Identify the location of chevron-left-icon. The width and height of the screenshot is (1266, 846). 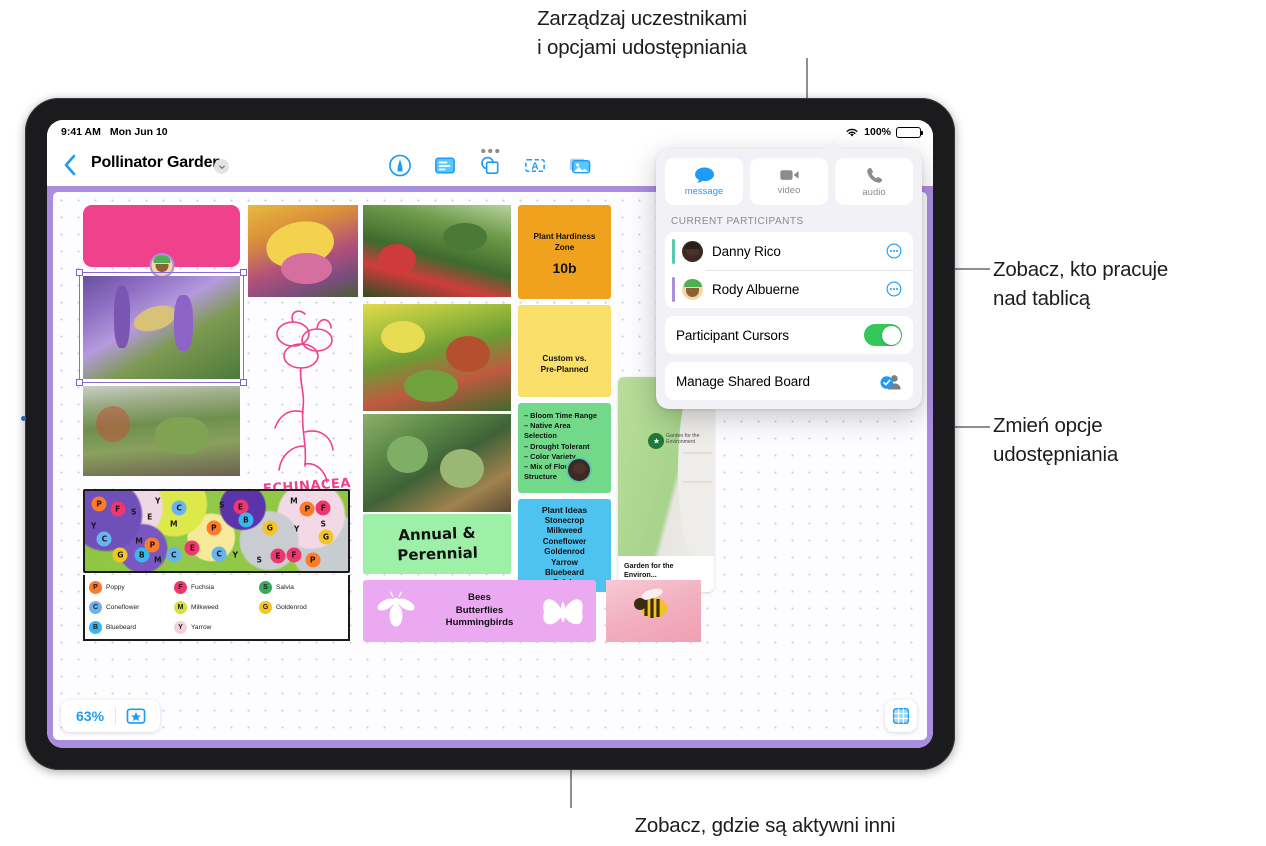
(70, 165).